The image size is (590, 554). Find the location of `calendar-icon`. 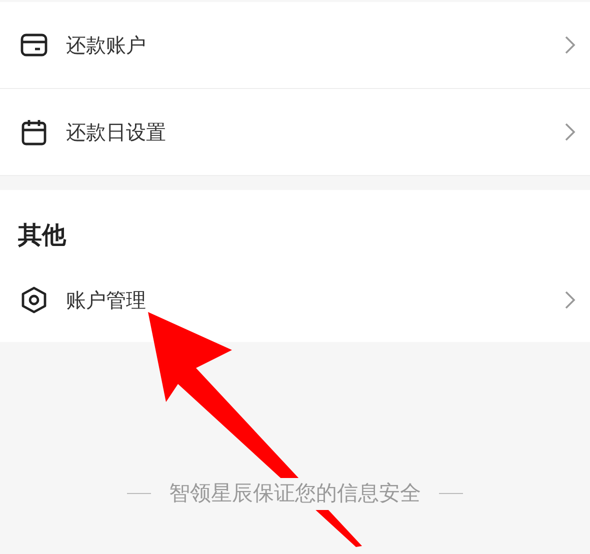

calendar-icon is located at coordinates (34, 132).